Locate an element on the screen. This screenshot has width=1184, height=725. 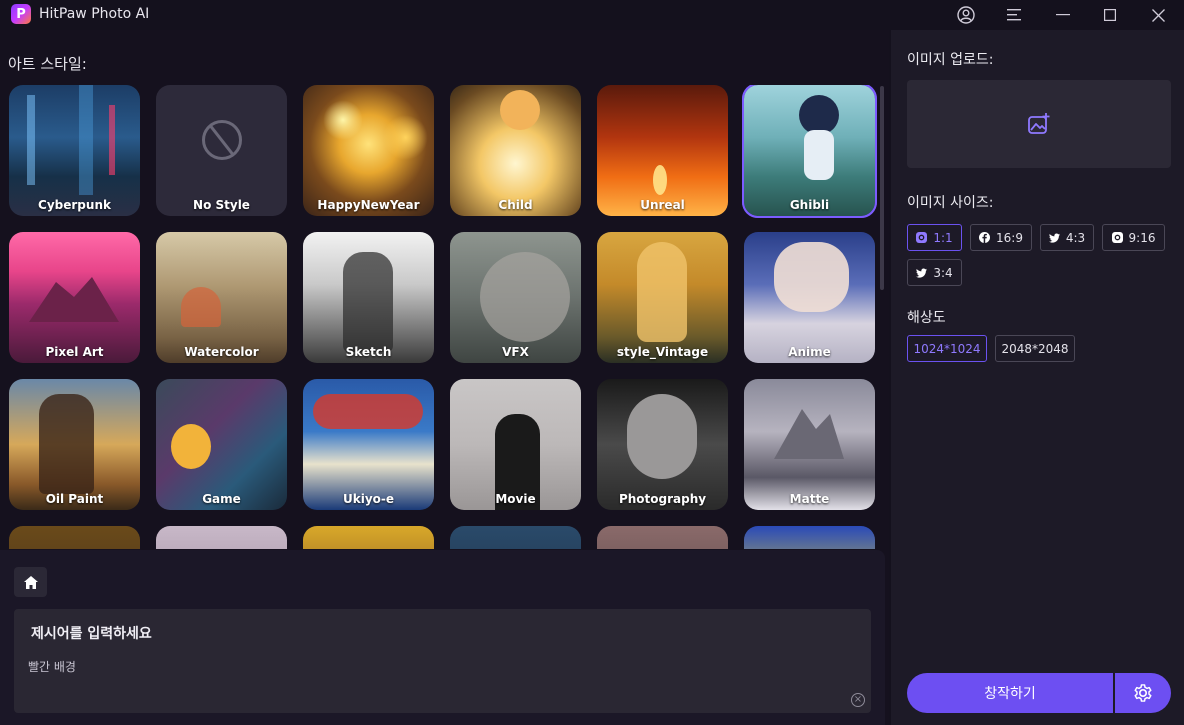
style-card-cyberpunk: Cyberpunk is located at coordinates (74, 150).